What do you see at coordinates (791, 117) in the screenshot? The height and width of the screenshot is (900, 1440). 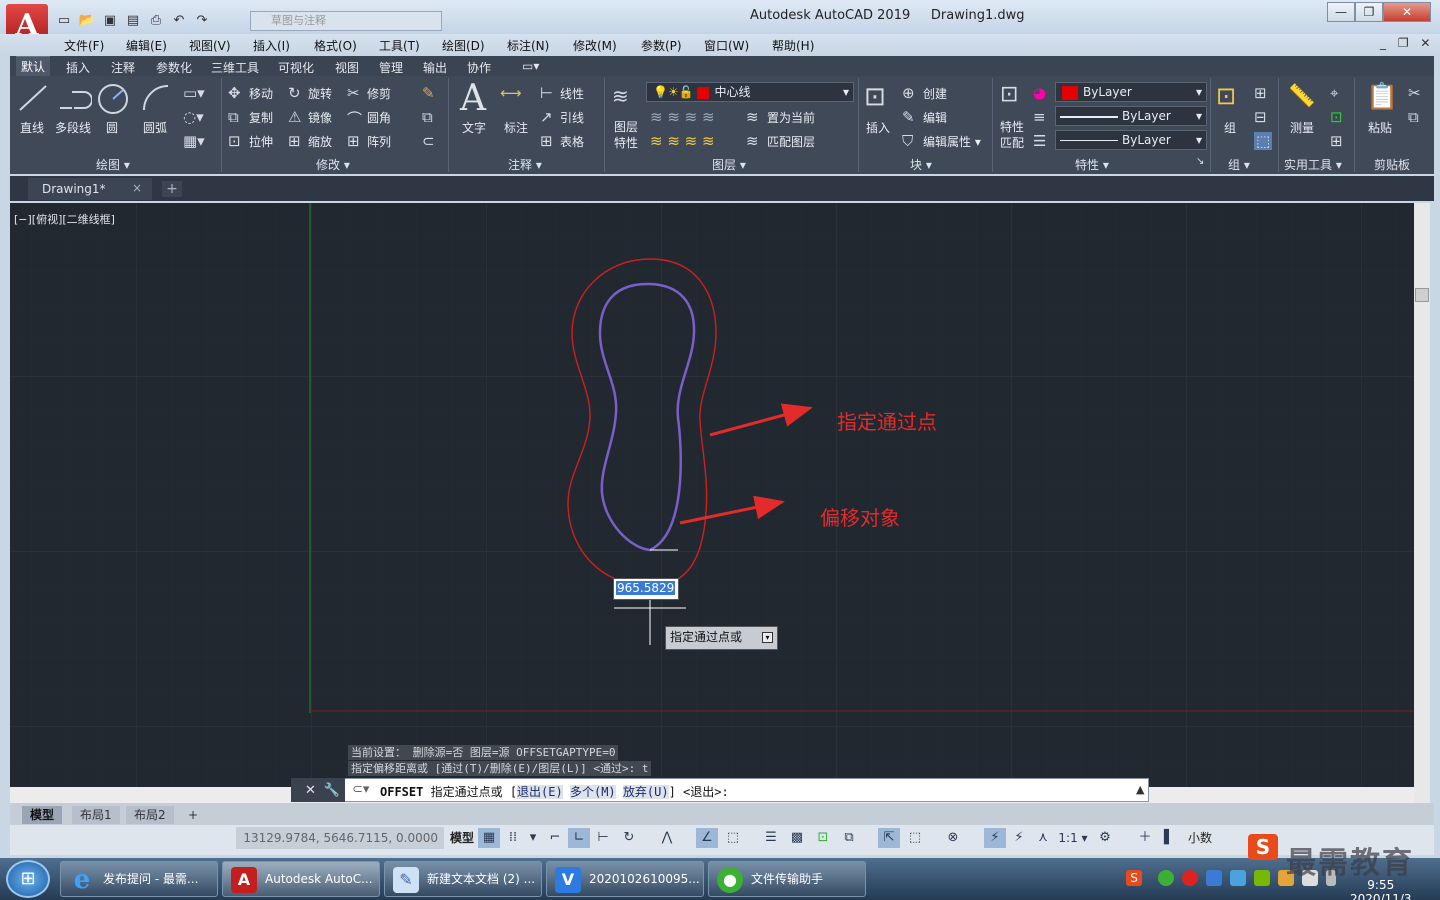 I see `set-current-label: 置为当前` at bounding box center [791, 117].